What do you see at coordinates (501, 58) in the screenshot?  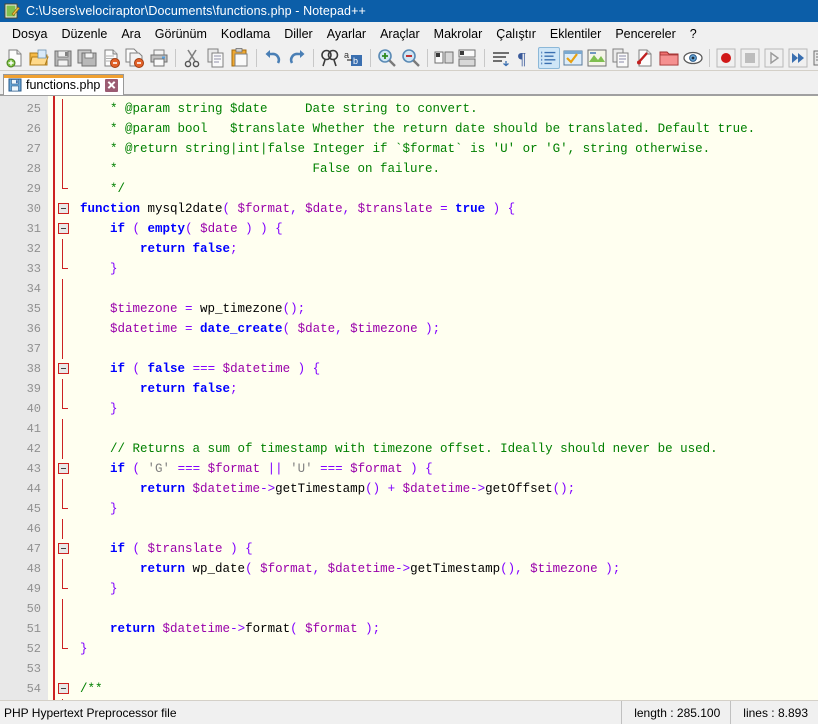 I see `word-wrap-icon` at bounding box center [501, 58].